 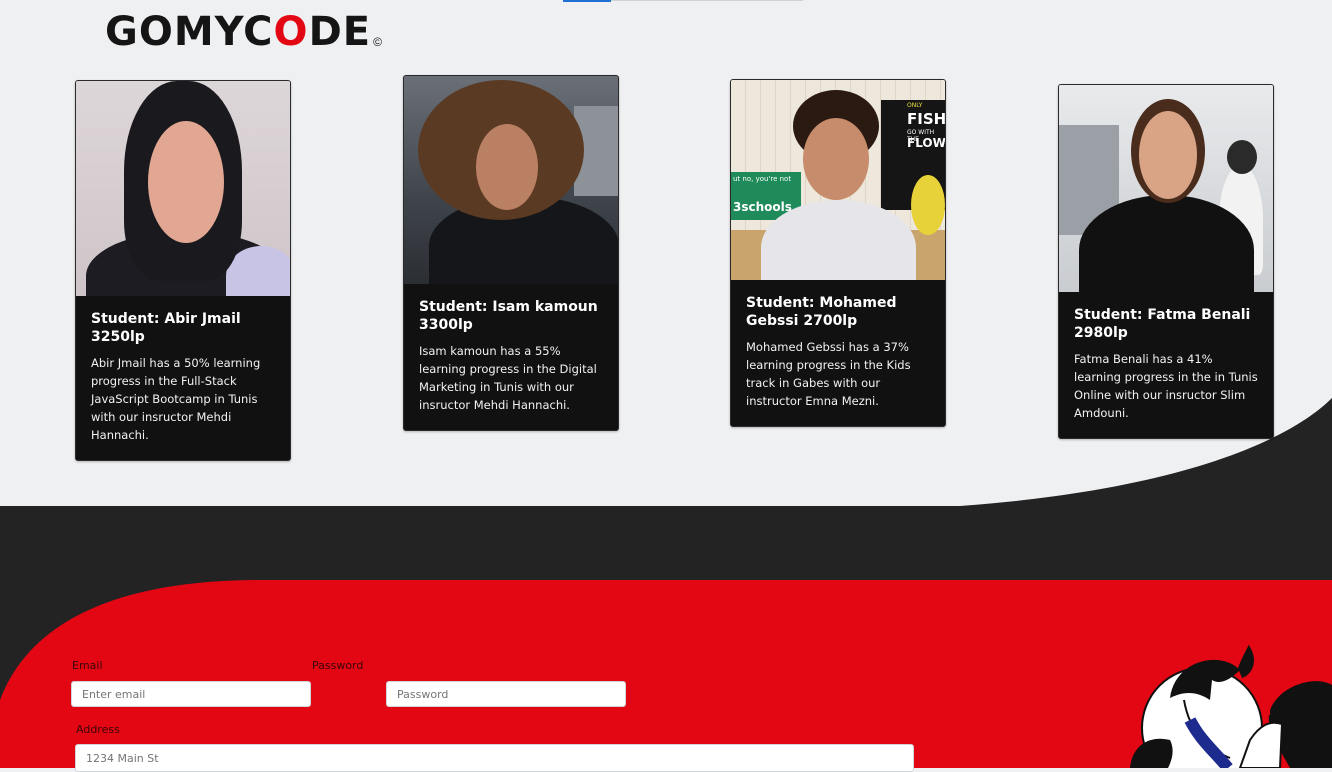 I want to click on gomycode-logo: GOMYCODE ©, so click(x=243, y=32).